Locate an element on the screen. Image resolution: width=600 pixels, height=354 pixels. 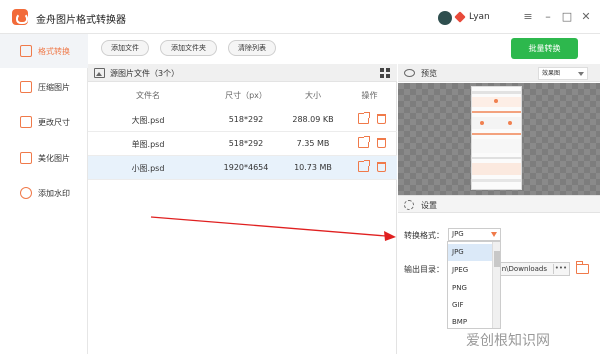
file-name: 单图.psd is located at coordinates (148, 144).